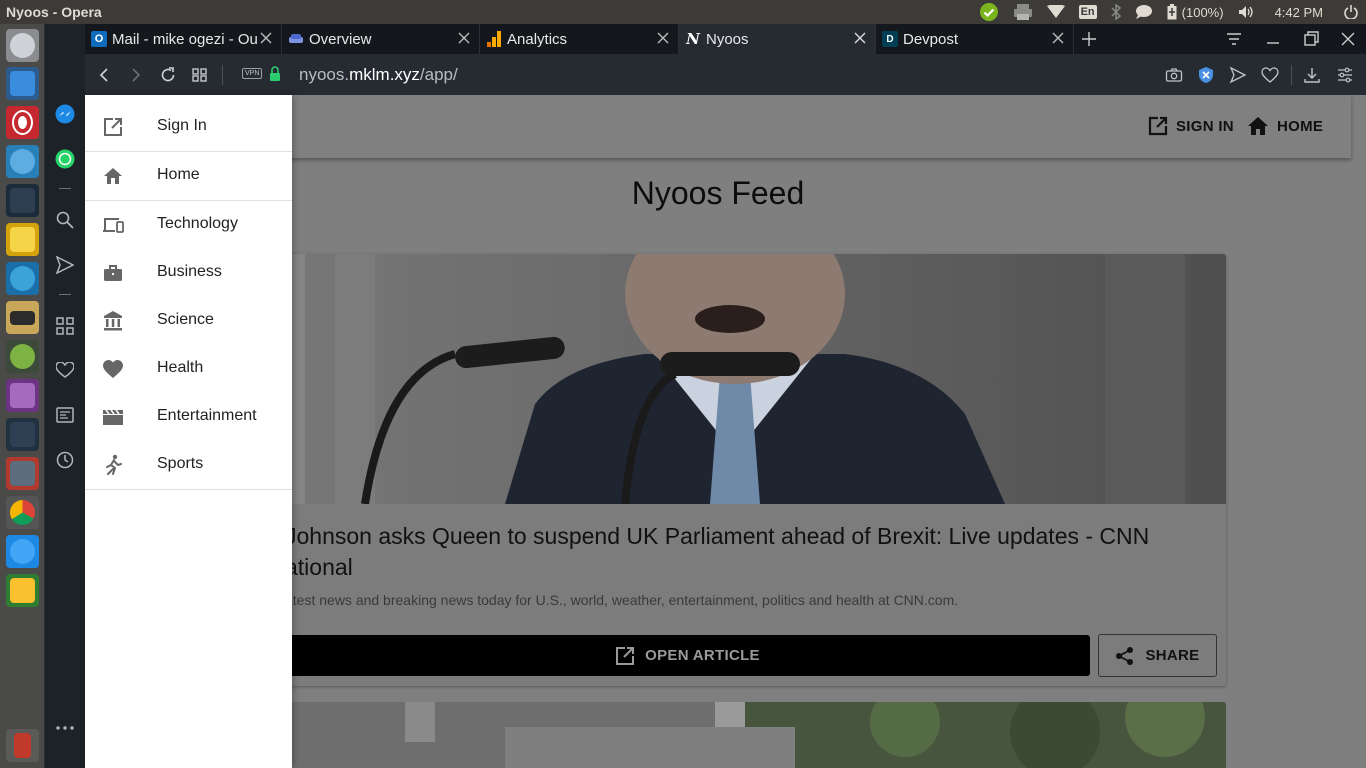 The width and height of the screenshot is (1366, 768). I want to click on open-in-new-icon, so click(625, 655).